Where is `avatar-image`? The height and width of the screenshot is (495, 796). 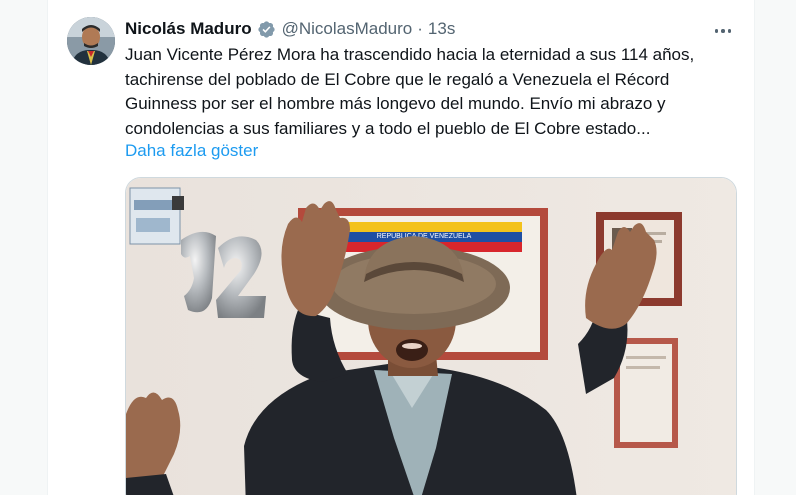 avatar-image is located at coordinates (91, 41).